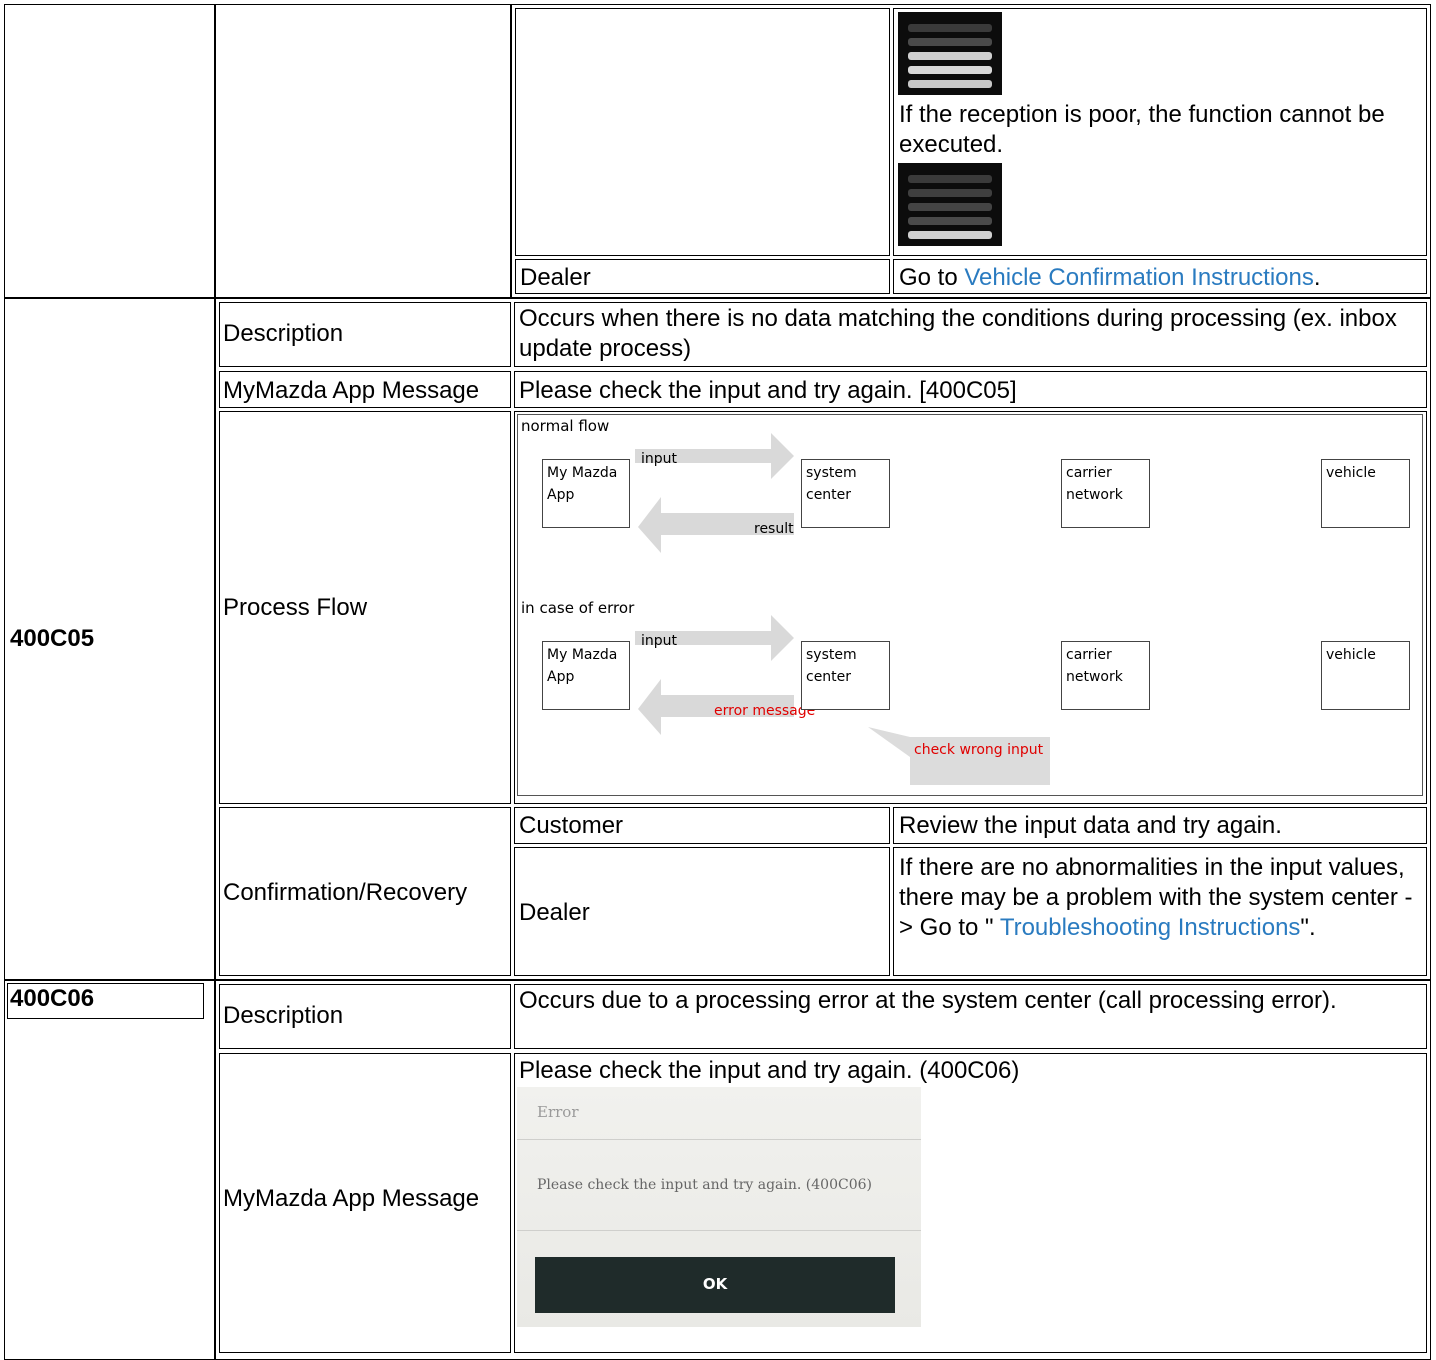  What do you see at coordinates (578, 608) in the screenshot?
I see `error-flow-title: in case of error` at bounding box center [578, 608].